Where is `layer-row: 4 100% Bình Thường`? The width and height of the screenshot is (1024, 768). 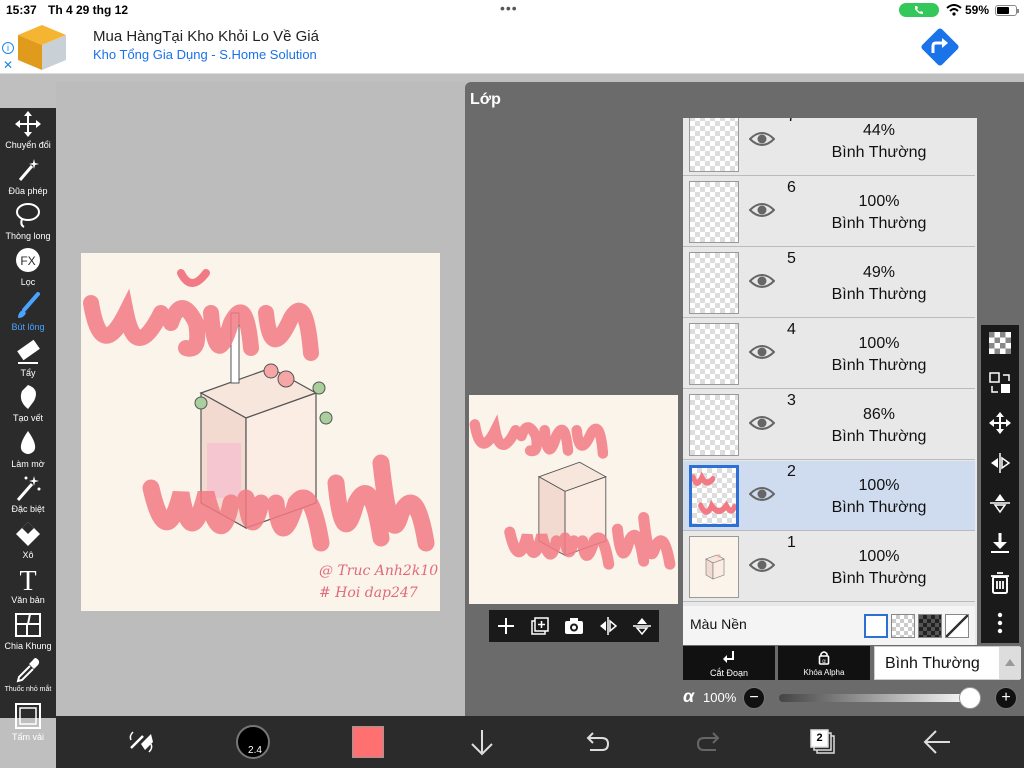
layer-row: 4 100% Bình Thường is located at coordinates (829, 354).